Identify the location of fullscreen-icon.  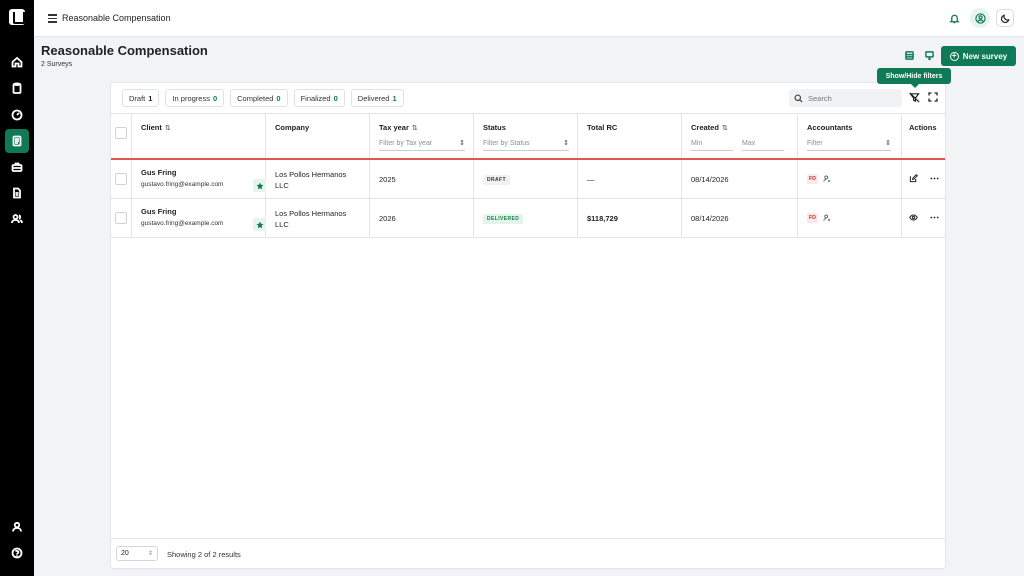
(933, 97).